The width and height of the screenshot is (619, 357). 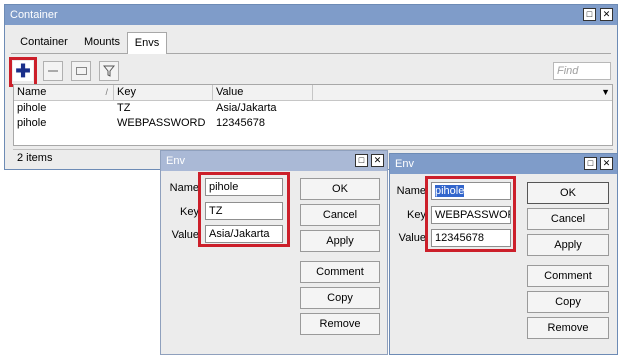 What do you see at coordinates (450, 191) in the screenshot?
I see `selected-text: pihole` at bounding box center [450, 191].